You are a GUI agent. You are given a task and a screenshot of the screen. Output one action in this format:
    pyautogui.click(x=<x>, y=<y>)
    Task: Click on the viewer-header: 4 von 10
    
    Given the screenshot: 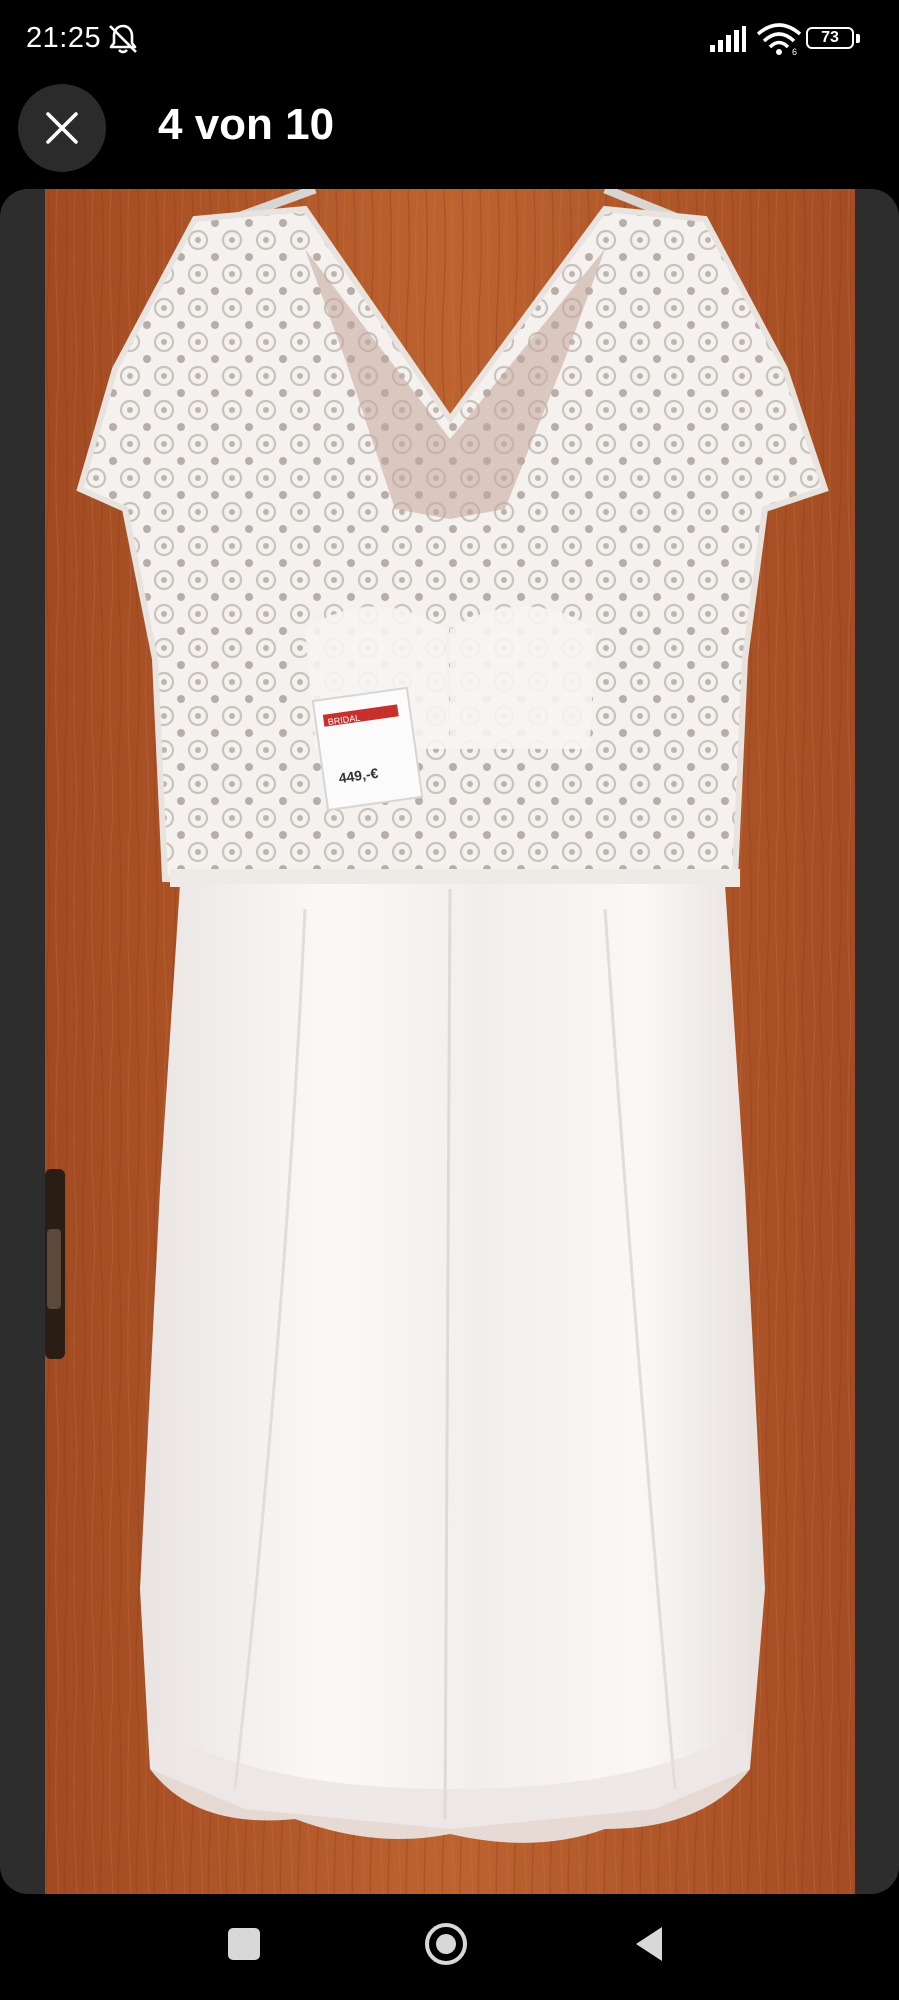 What is the action you would take?
    pyautogui.click(x=449, y=133)
    